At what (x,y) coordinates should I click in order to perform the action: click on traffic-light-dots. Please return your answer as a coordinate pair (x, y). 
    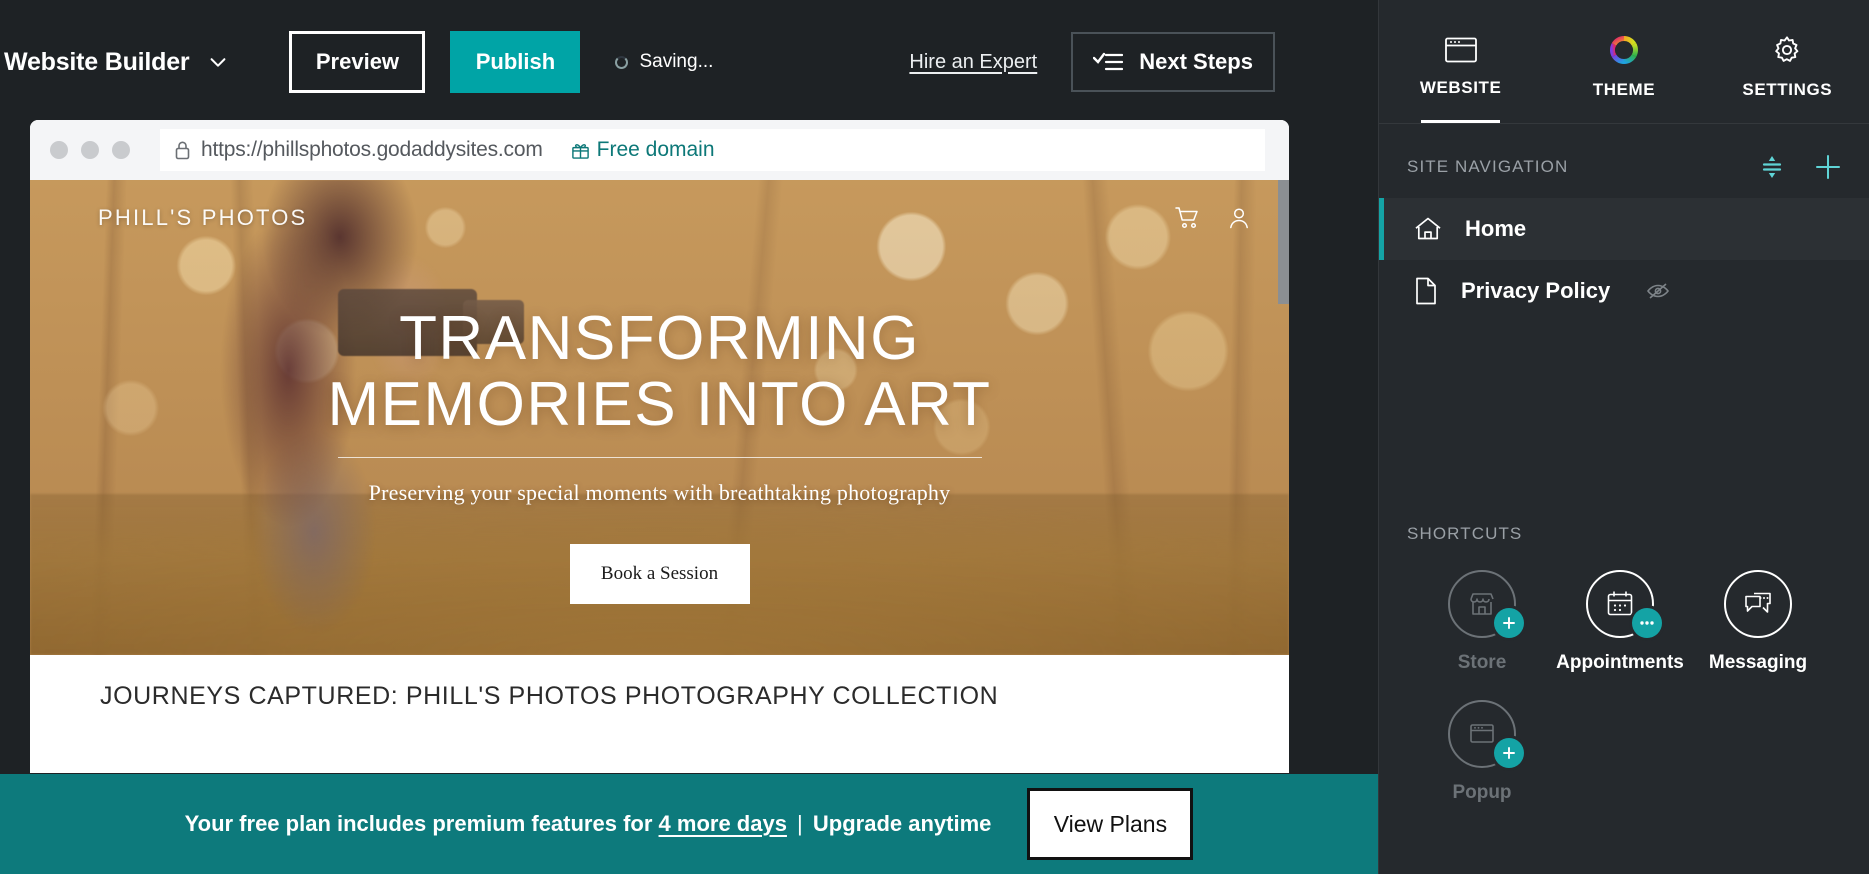
    Looking at the image, I should click on (90, 150).